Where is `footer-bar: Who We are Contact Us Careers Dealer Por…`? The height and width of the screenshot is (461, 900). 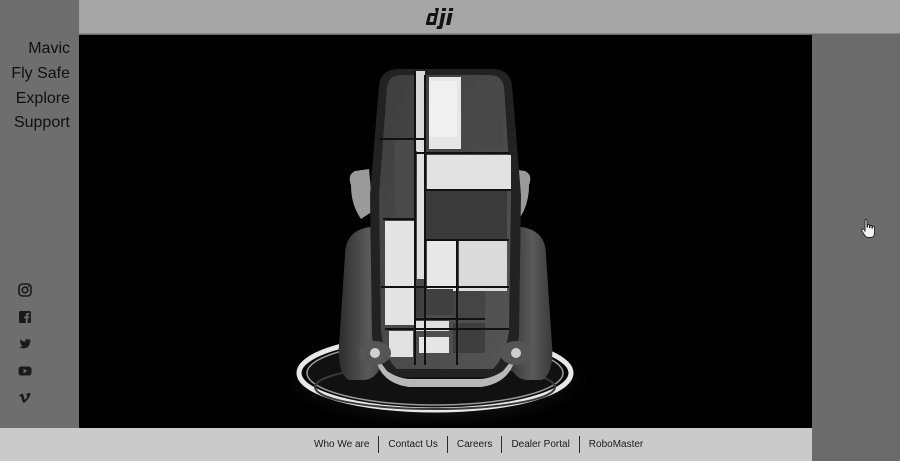 footer-bar: Who We are Contact Us Careers Dealer Por… is located at coordinates (406, 444).